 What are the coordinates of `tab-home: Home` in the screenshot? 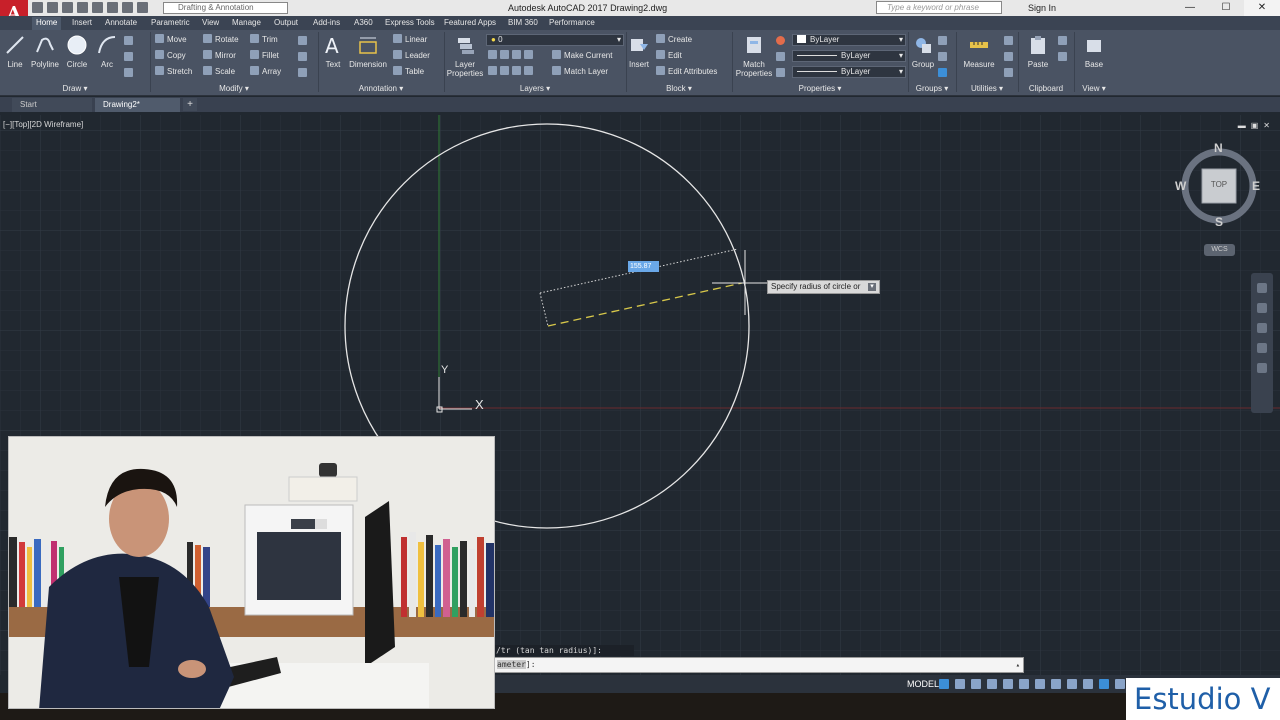 It's located at (47, 23).